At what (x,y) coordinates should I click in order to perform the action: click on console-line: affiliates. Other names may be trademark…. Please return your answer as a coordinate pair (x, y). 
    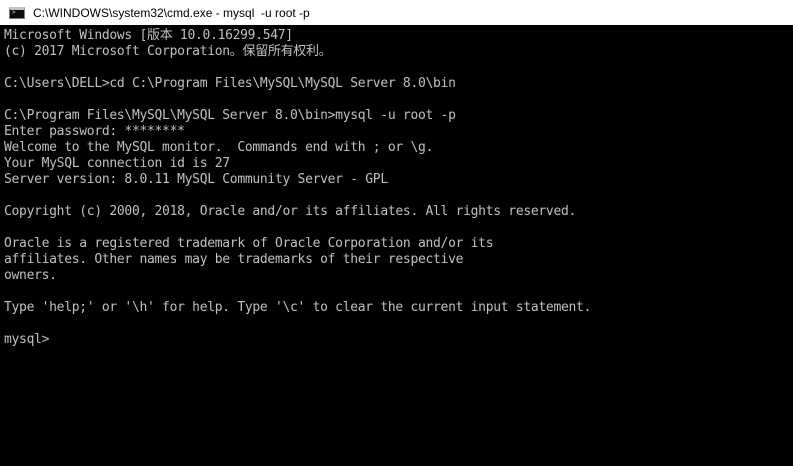
    Looking at the image, I should click on (234, 259).